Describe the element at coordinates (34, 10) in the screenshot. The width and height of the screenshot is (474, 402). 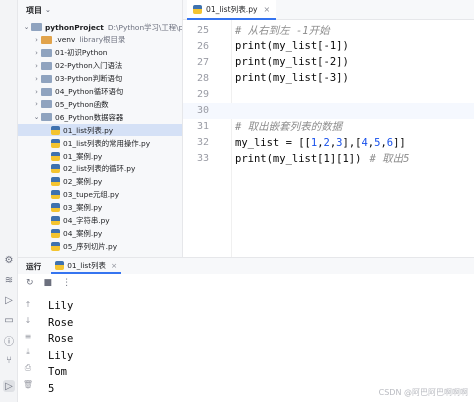
I see `project-panel-title: 项目` at that location.